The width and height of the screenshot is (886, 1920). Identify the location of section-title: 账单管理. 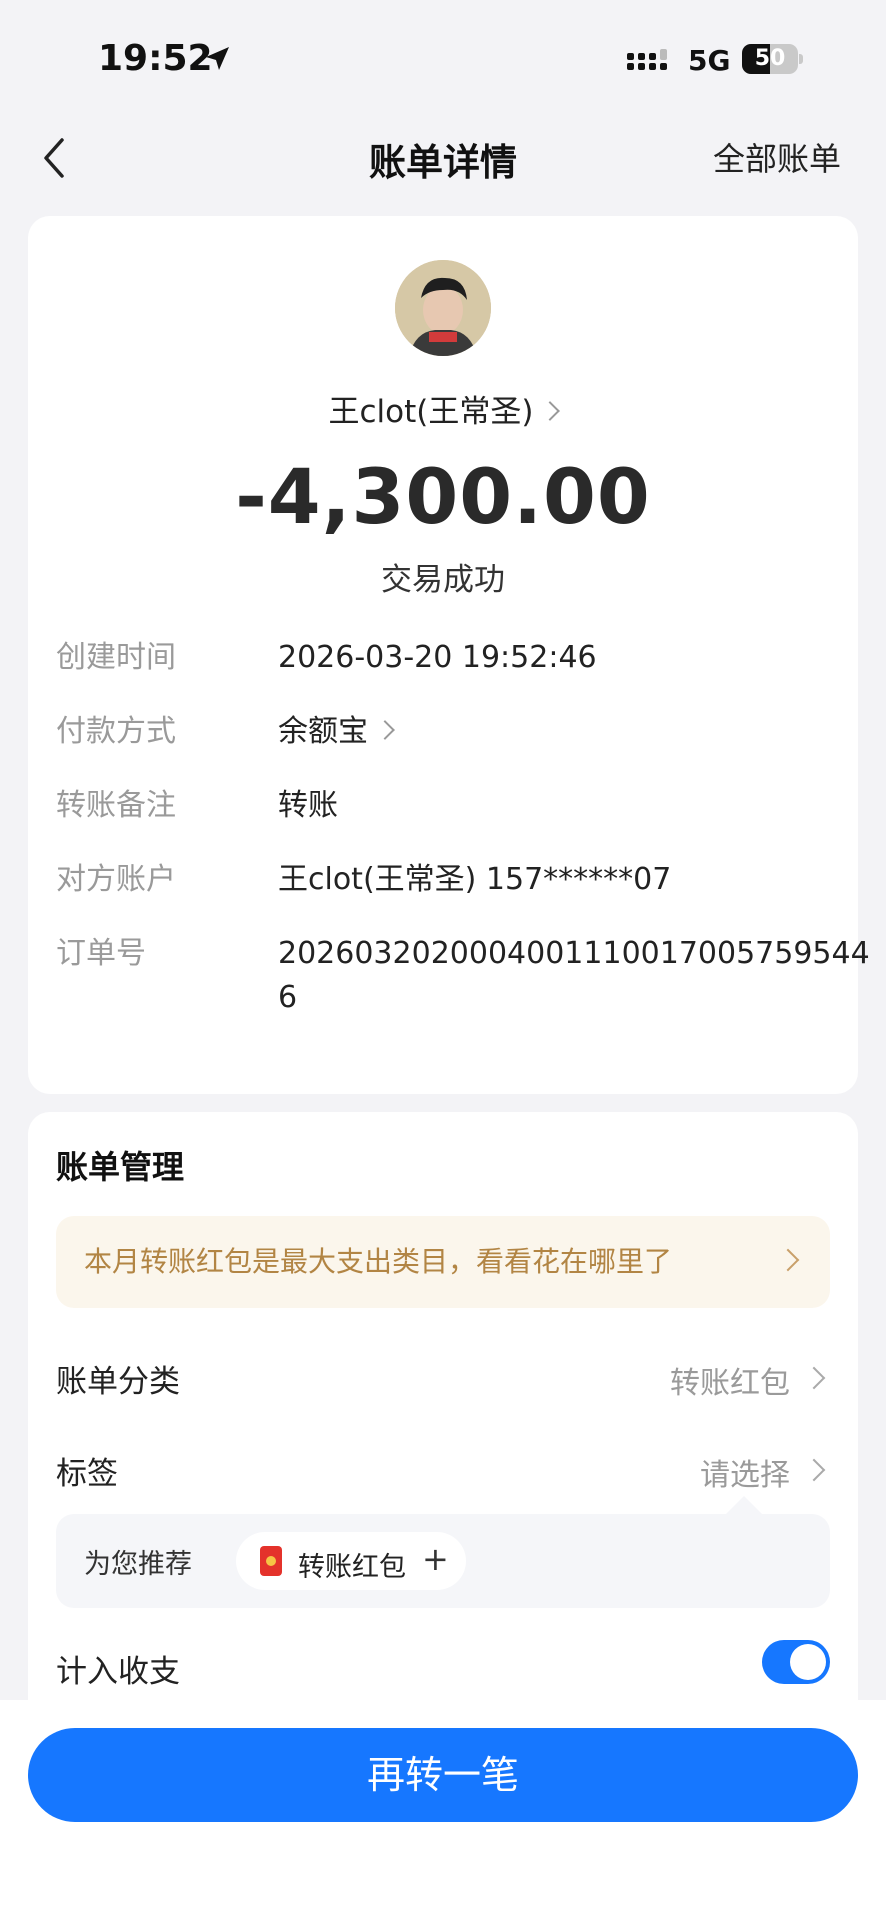
(120, 1167).